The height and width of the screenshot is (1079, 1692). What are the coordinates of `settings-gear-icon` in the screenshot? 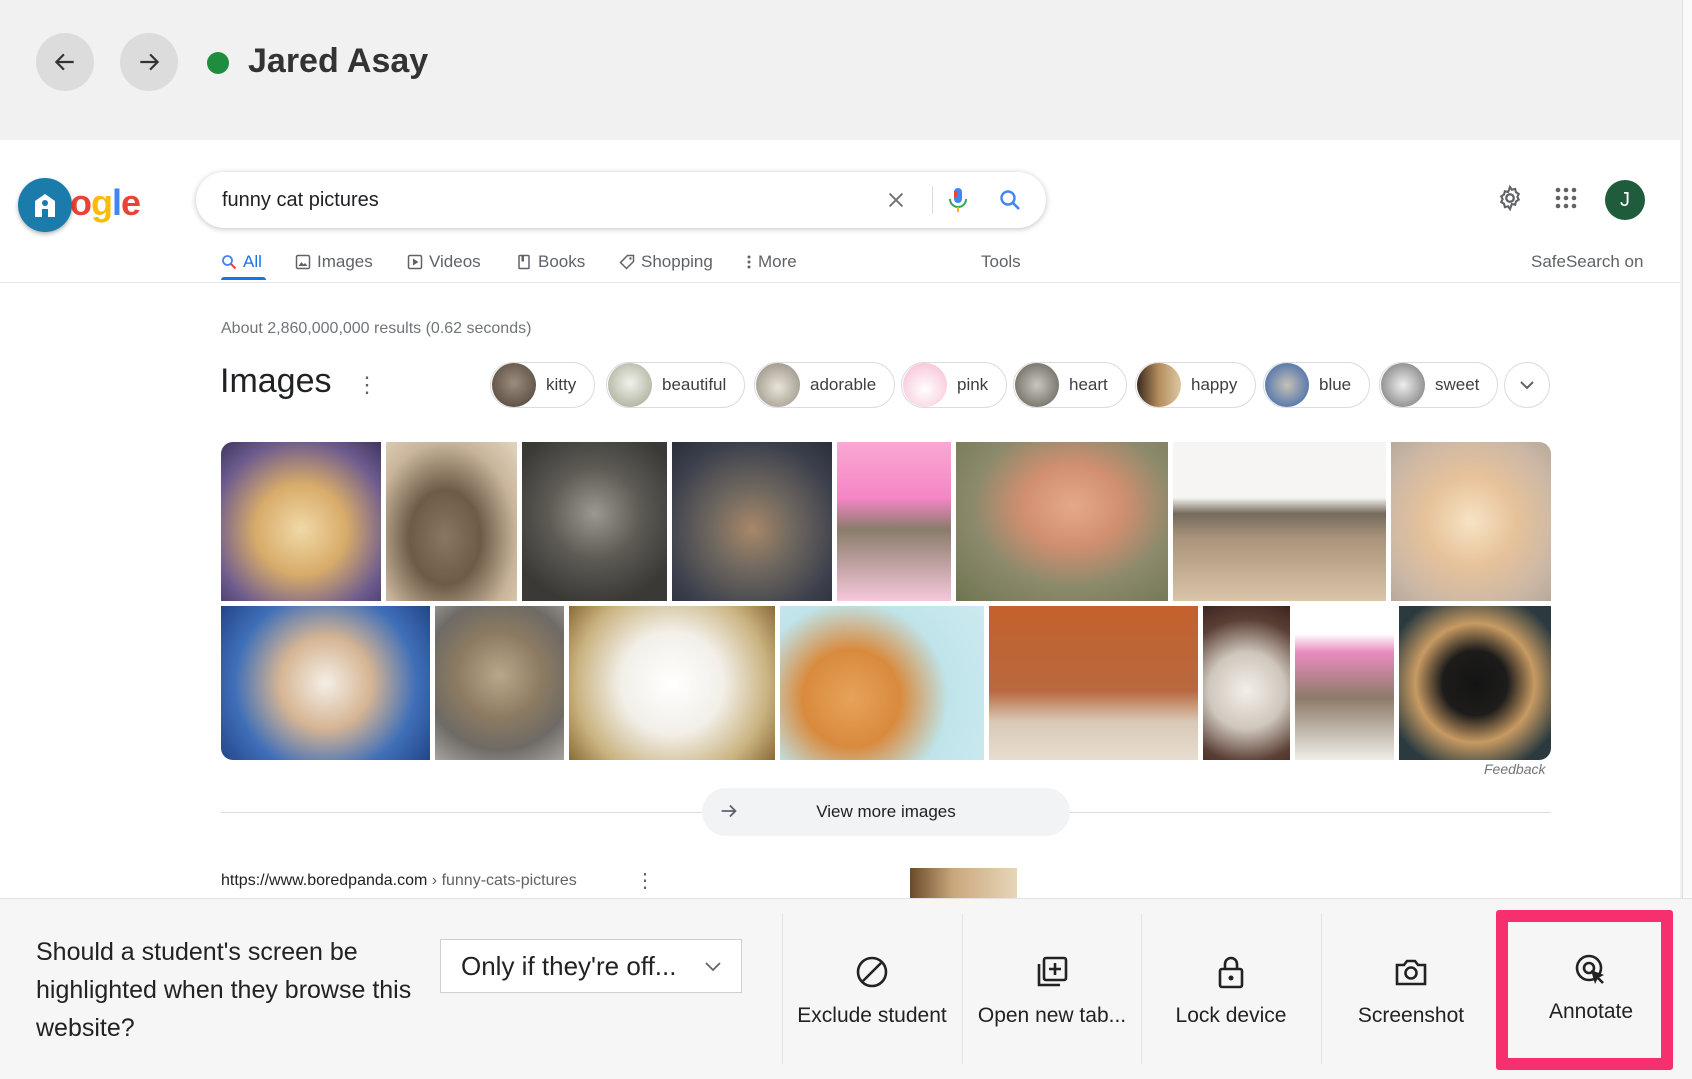 It's located at (1510, 198).